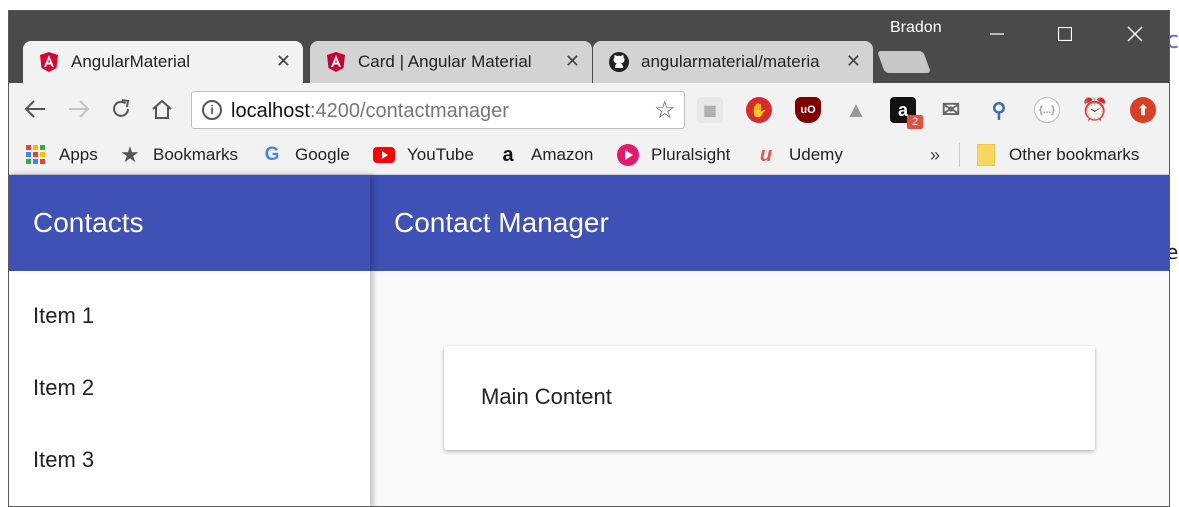  What do you see at coordinates (759, 110) in the screenshot?
I see `adblock-icon: ✋` at bounding box center [759, 110].